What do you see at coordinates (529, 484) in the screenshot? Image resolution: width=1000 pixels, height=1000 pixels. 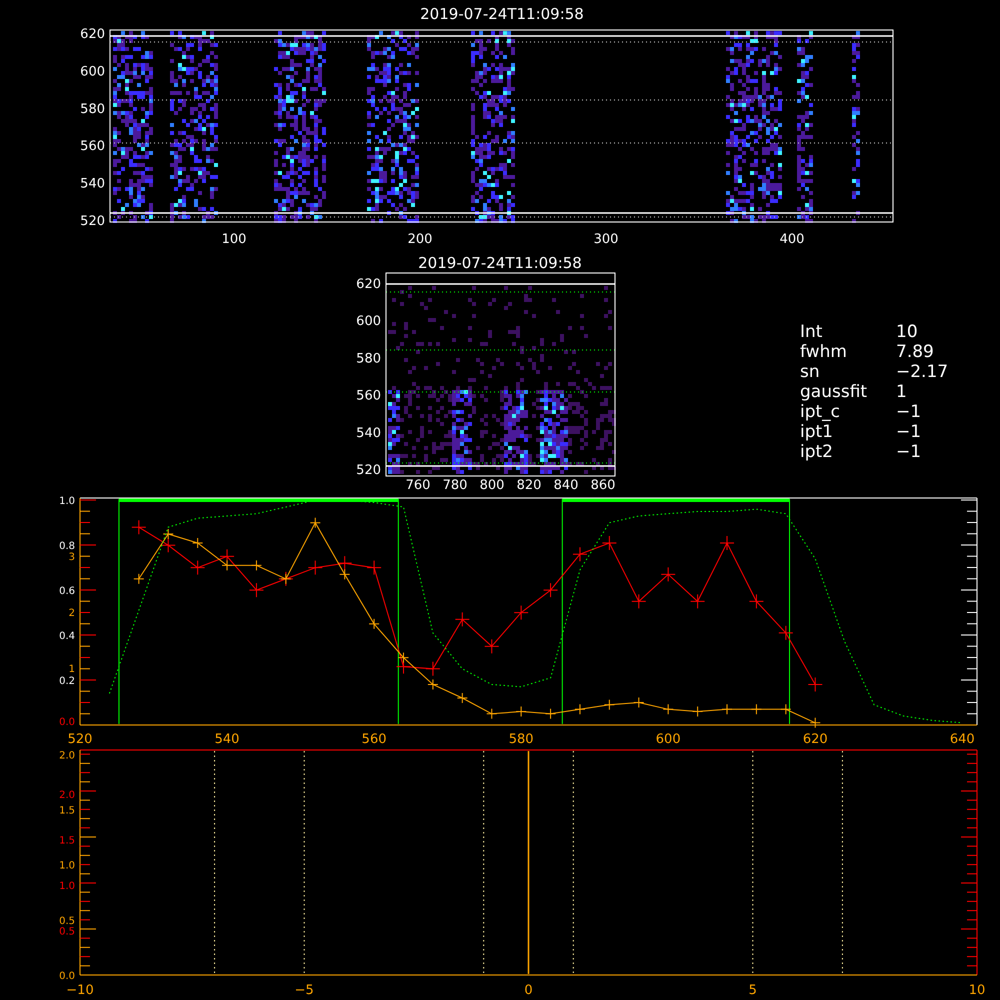 I see `axis-tick-label: 820` at bounding box center [529, 484].